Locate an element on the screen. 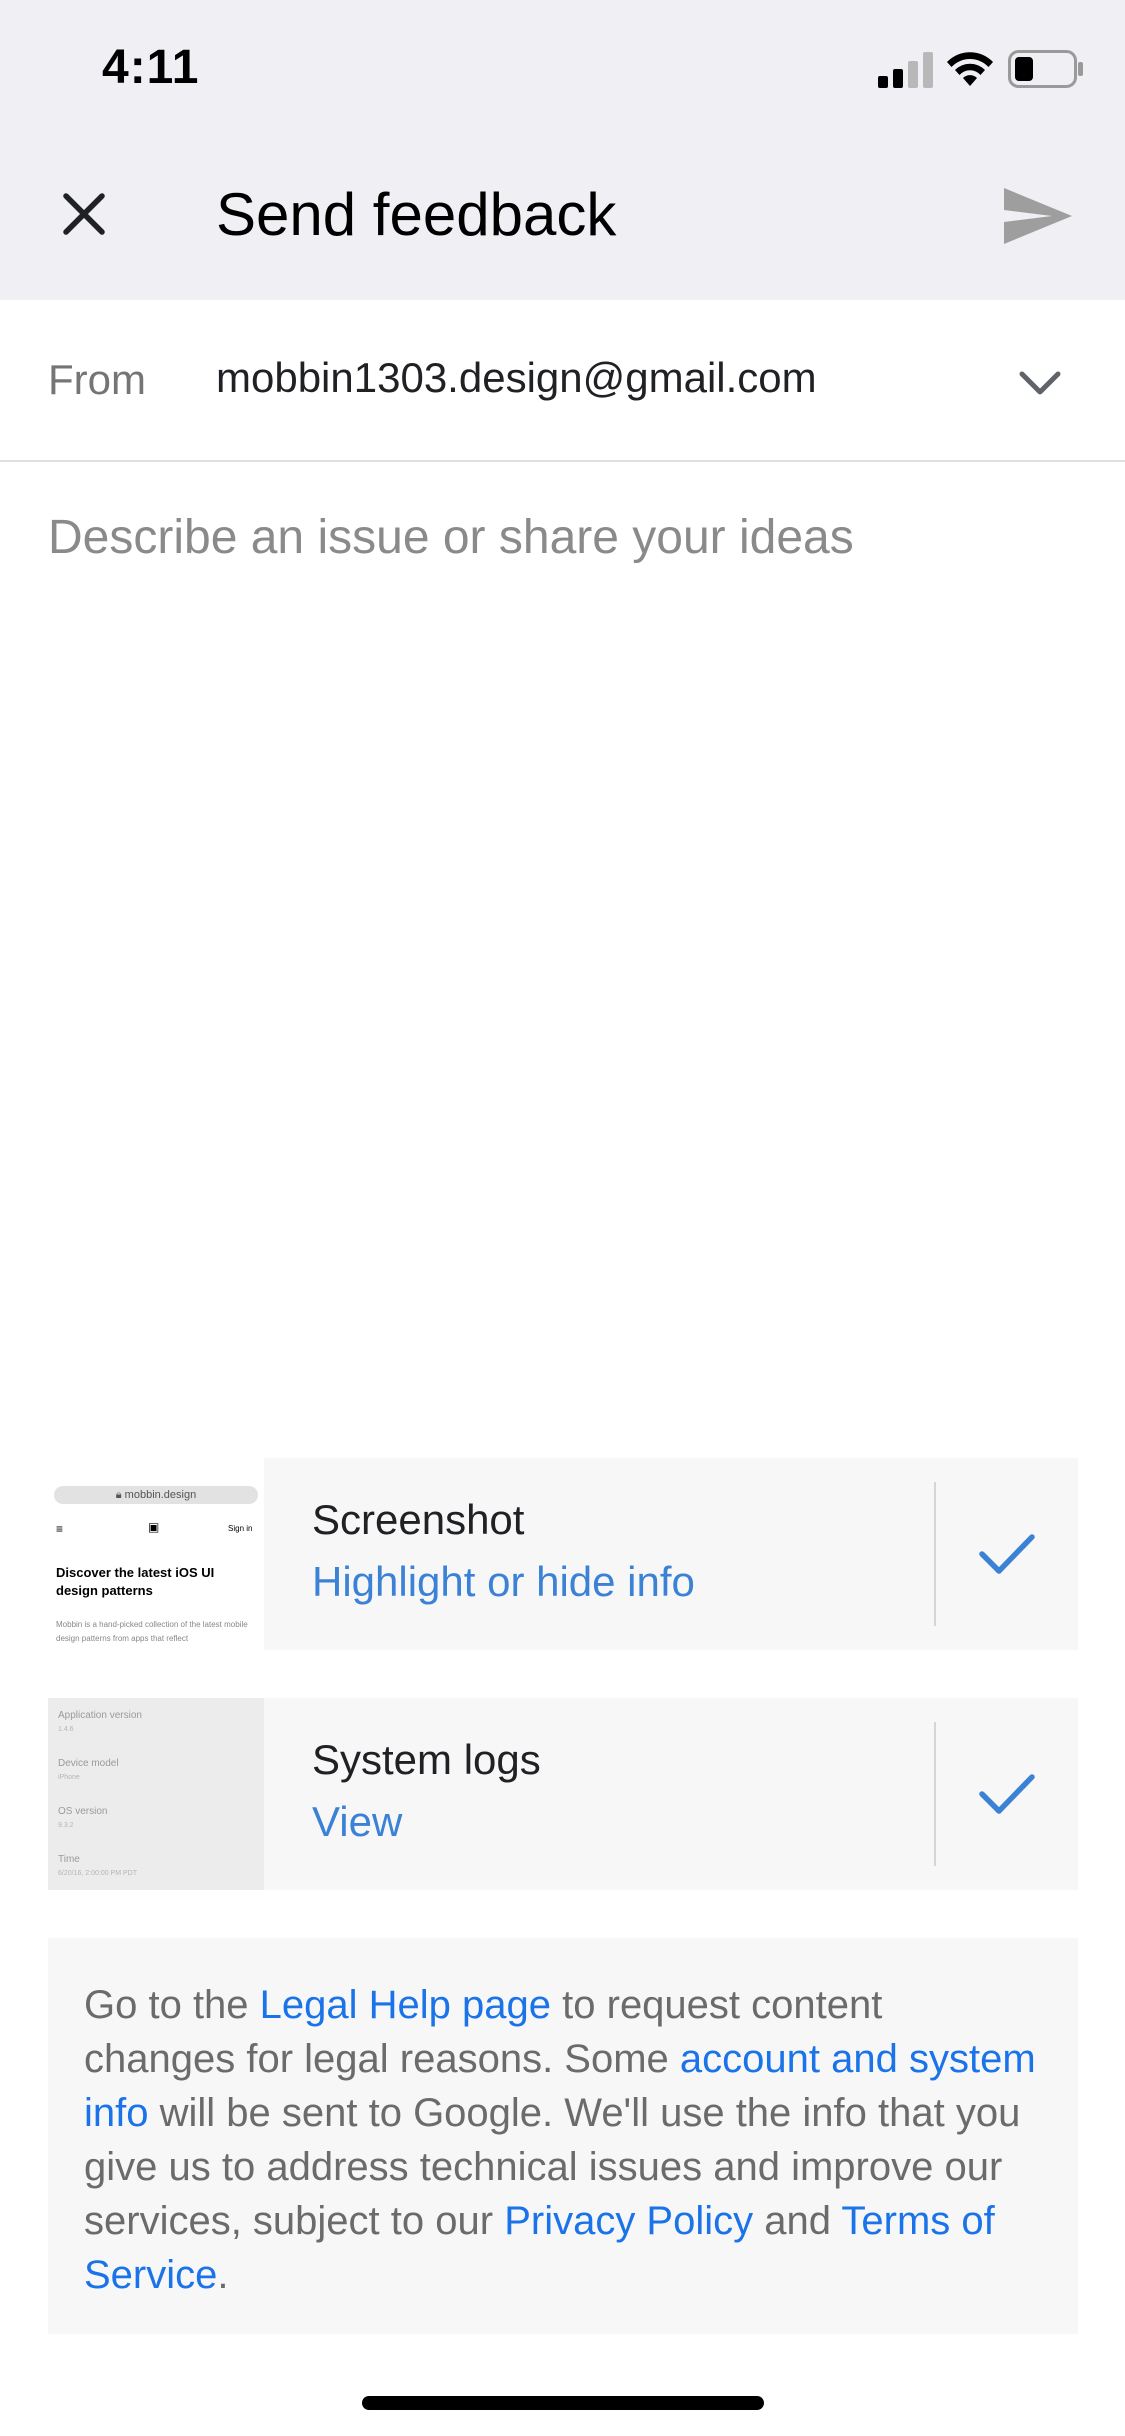 The width and height of the screenshot is (1125, 2436). chevron-down-icon is located at coordinates (1040, 384).